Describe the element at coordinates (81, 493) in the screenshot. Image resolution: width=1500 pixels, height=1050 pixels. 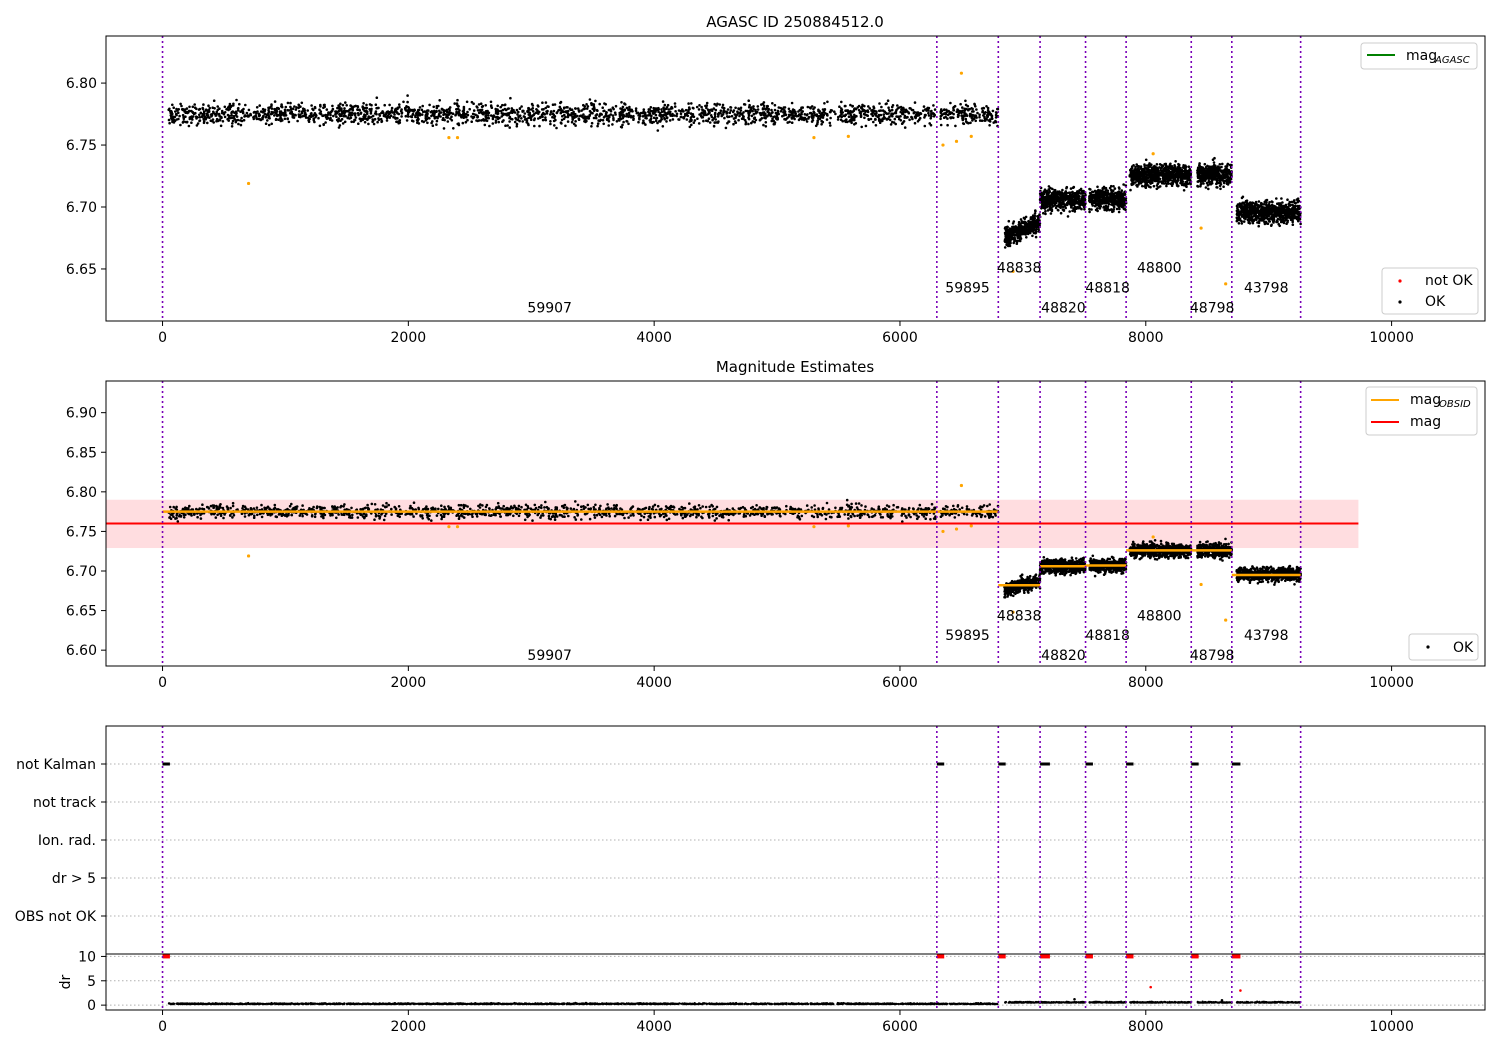
I see `estimates-ytick-label: 6.80` at that location.